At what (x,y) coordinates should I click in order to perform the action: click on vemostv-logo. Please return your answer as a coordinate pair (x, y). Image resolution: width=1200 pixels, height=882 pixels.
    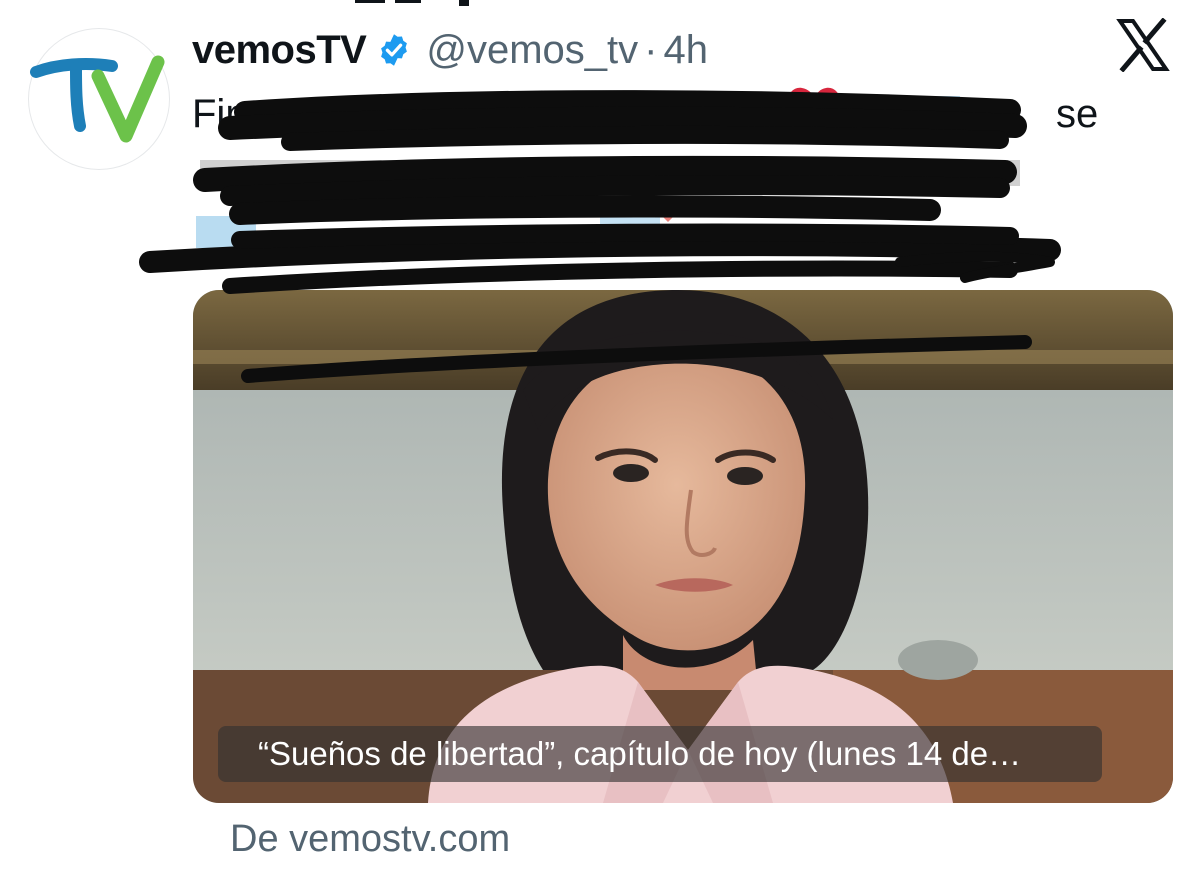
    Looking at the image, I should click on (97, 99).